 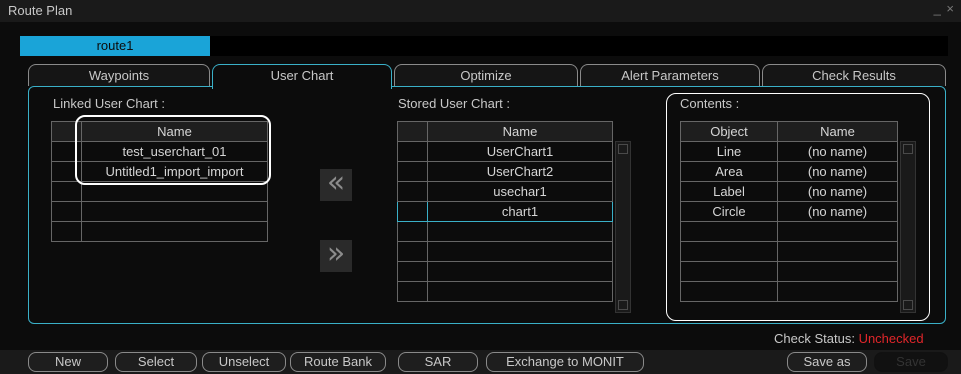 What do you see at coordinates (710, 103) in the screenshot?
I see `contents-label: Contents :` at bounding box center [710, 103].